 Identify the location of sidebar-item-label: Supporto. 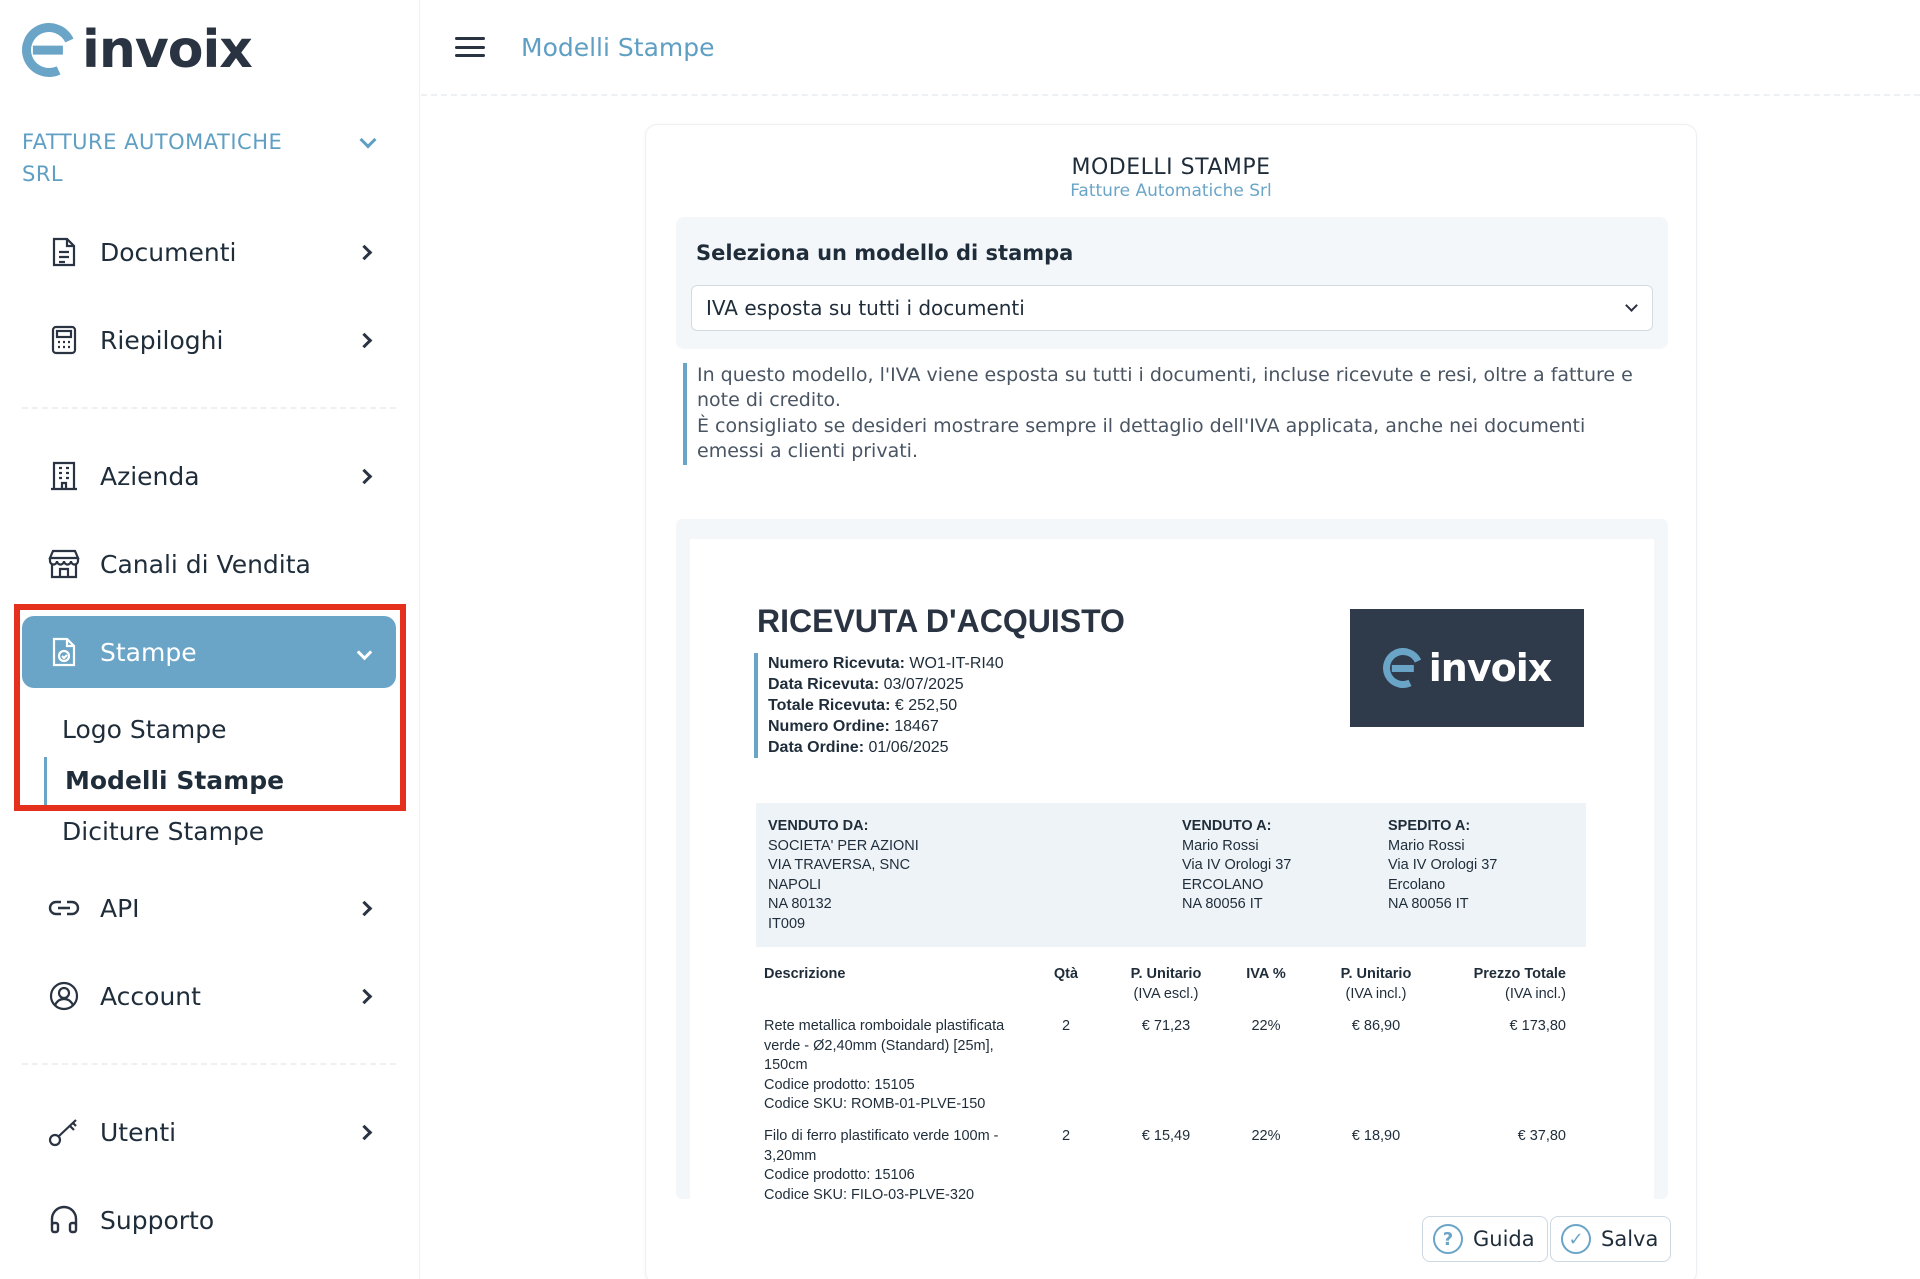
(157, 1220).